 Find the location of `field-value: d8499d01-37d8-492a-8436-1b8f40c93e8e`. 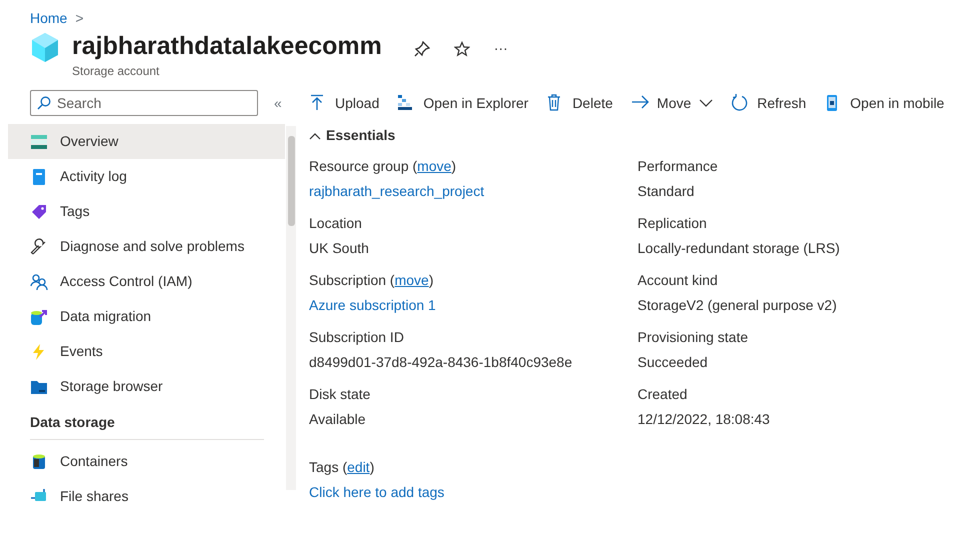

field-value: d8499d01-37d8-492a-8436-1b8f40c93e8e is located at coordinates (441, 362).